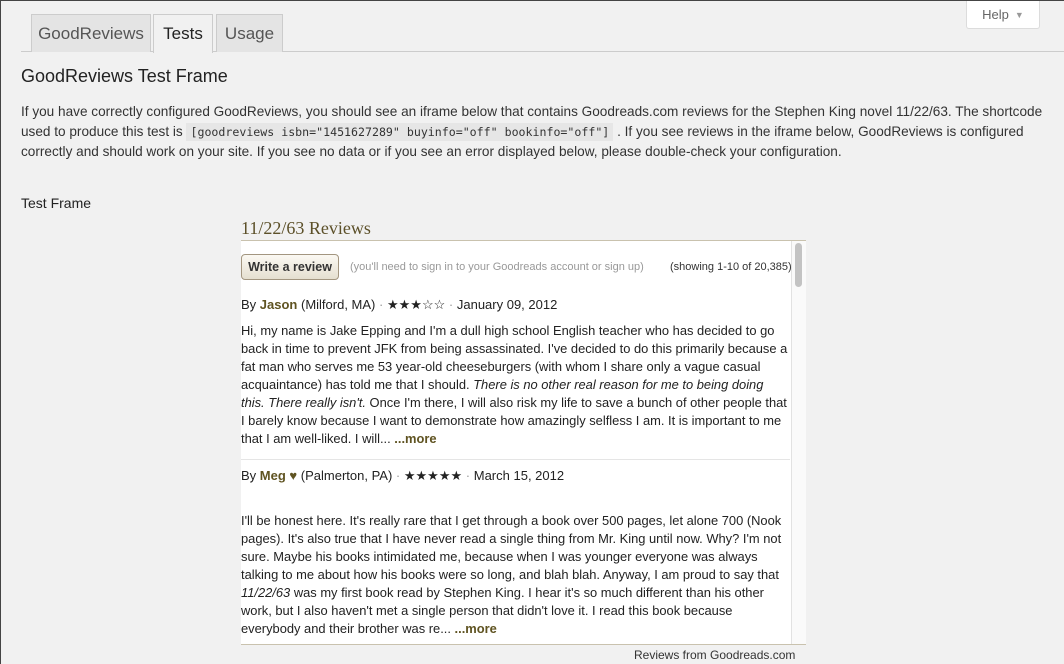  I want to click on heart-icon: ♥, so click(293, 475).